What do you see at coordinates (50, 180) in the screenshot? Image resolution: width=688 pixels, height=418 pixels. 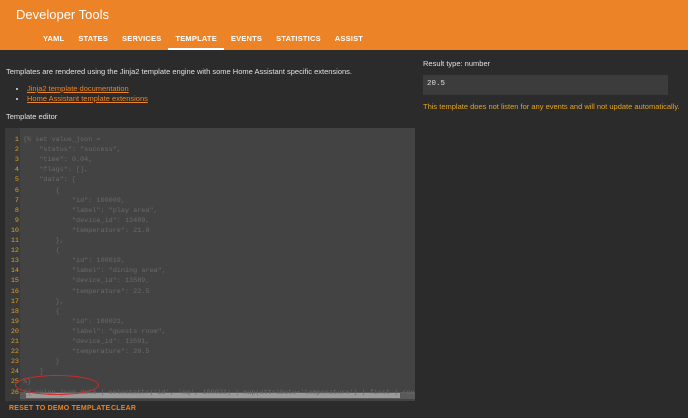 I see `code-line: "data": [` at bounding box center [50, 180].